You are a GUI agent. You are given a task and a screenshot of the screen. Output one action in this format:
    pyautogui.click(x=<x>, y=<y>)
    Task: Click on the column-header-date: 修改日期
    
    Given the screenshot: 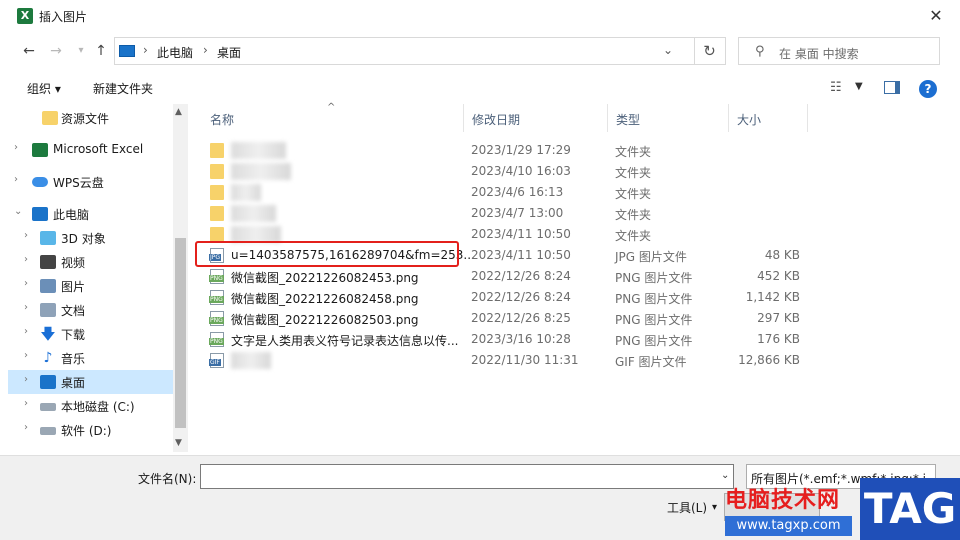 What is the action you would take?
    pyautogui.click(x=536, y=118)
    